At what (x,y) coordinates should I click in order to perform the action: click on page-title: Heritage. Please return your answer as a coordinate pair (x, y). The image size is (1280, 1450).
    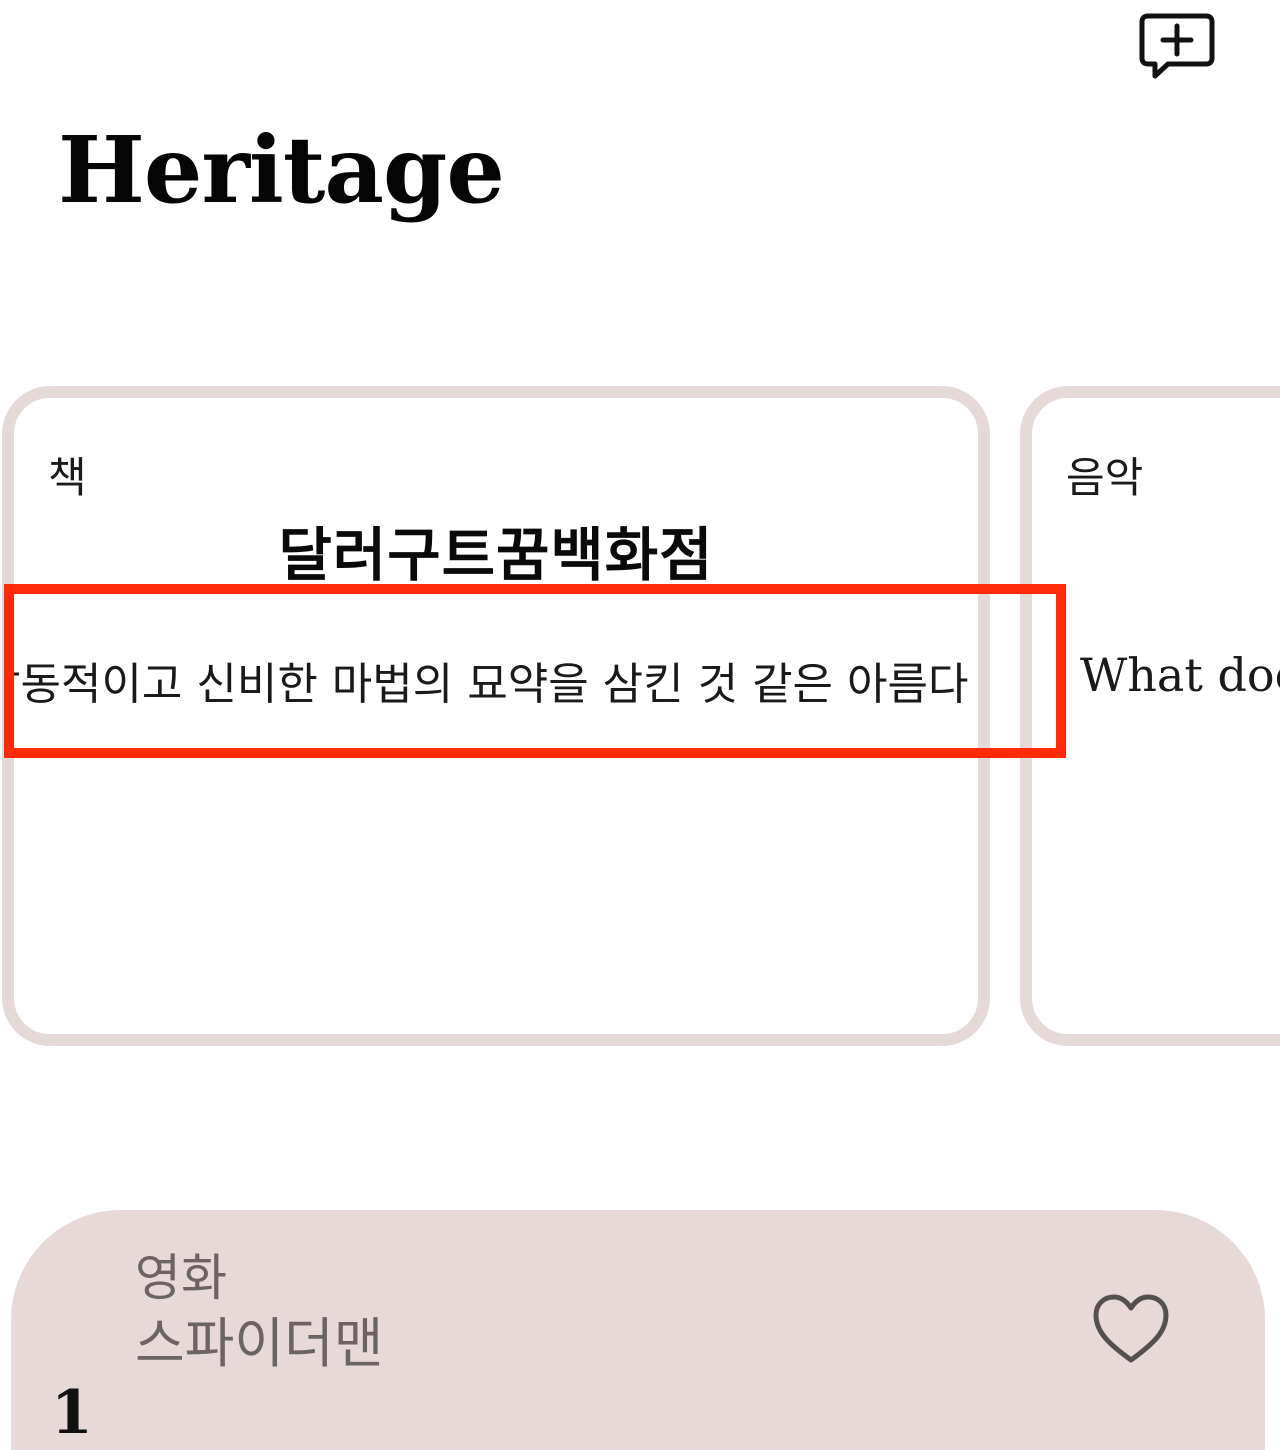
    Looking at the image, I should click on (281, 170).